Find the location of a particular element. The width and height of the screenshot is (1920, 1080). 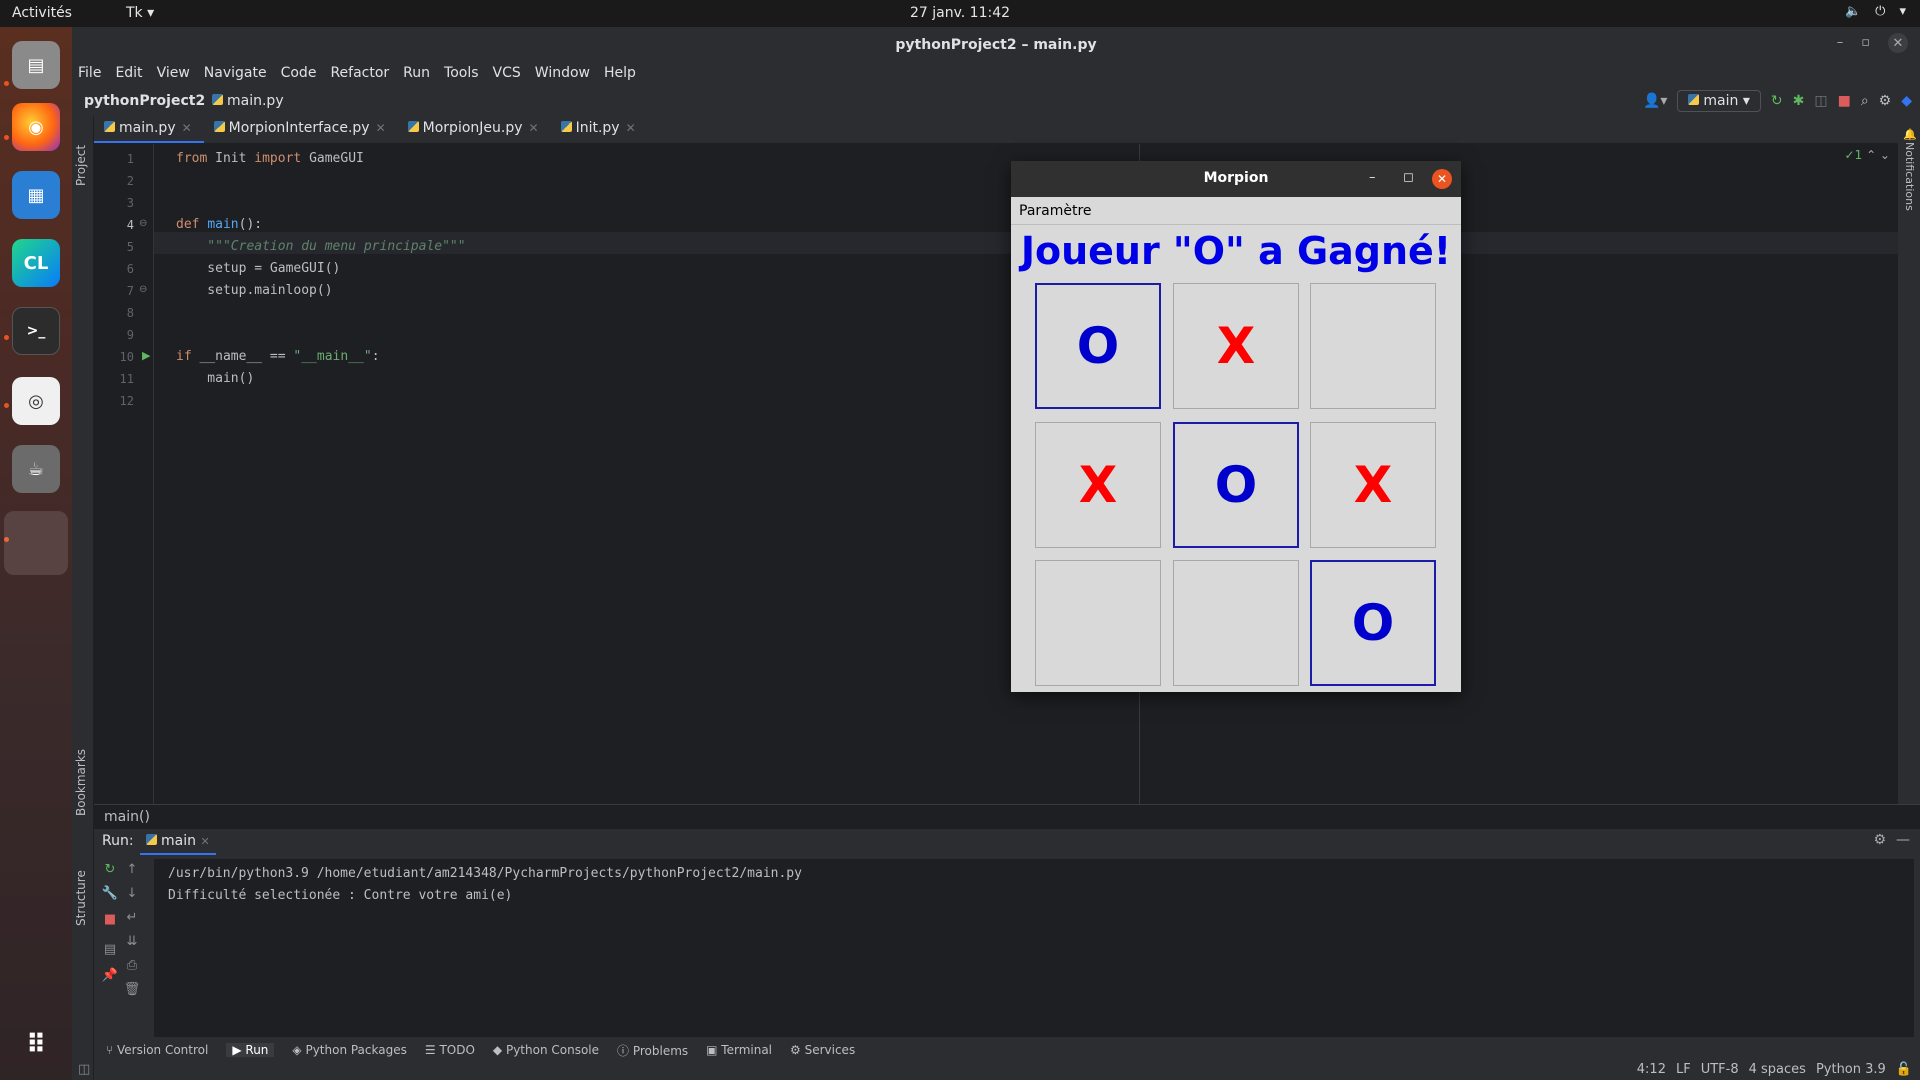

print-icon: ⎙ is located at coordinates (132, 965).